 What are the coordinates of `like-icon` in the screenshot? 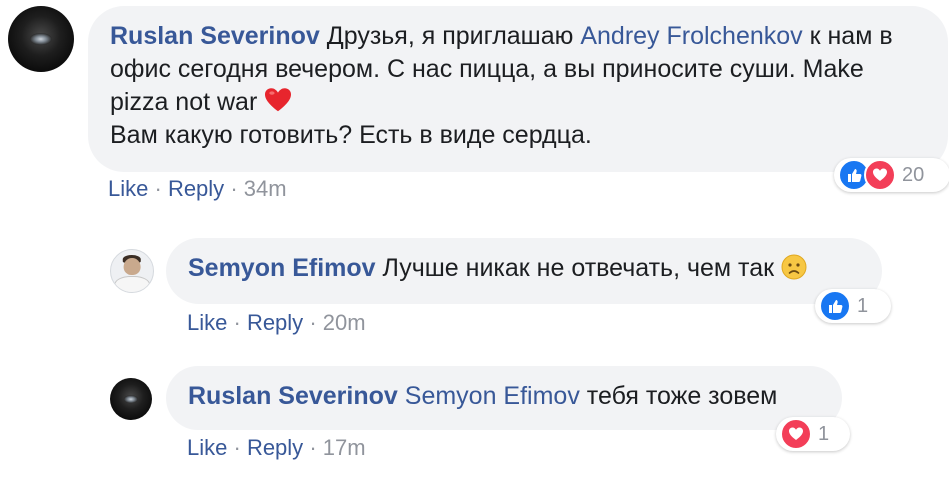 It's located at (835, 306).